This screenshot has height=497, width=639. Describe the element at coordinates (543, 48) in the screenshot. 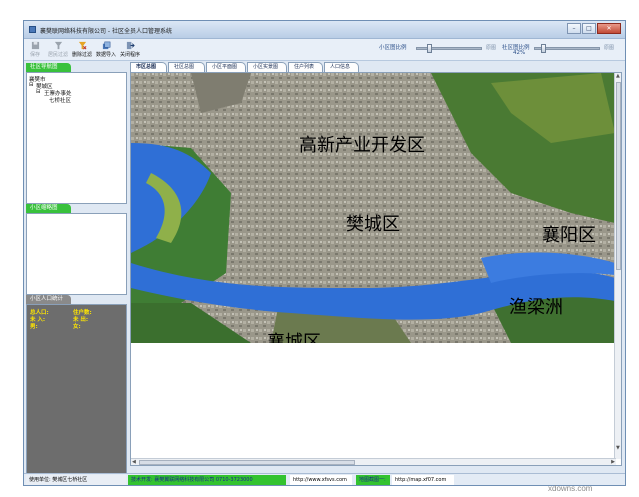

I see `society-scale-thumb` at that location.